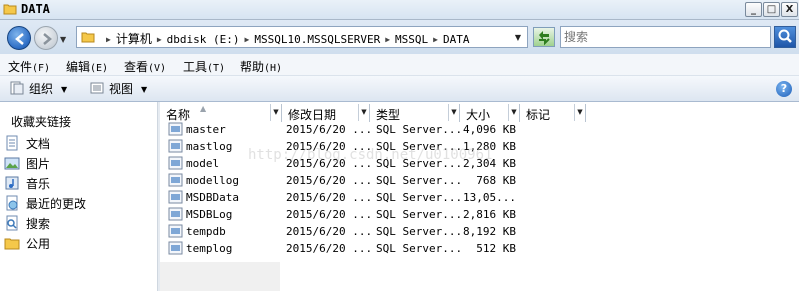 The height and width of the screenshot is (291, 799). What do you see at coordinates (38, 244) in the screenshot?
I see `nav-item-label: 公用` at bounding box center [38, 244].